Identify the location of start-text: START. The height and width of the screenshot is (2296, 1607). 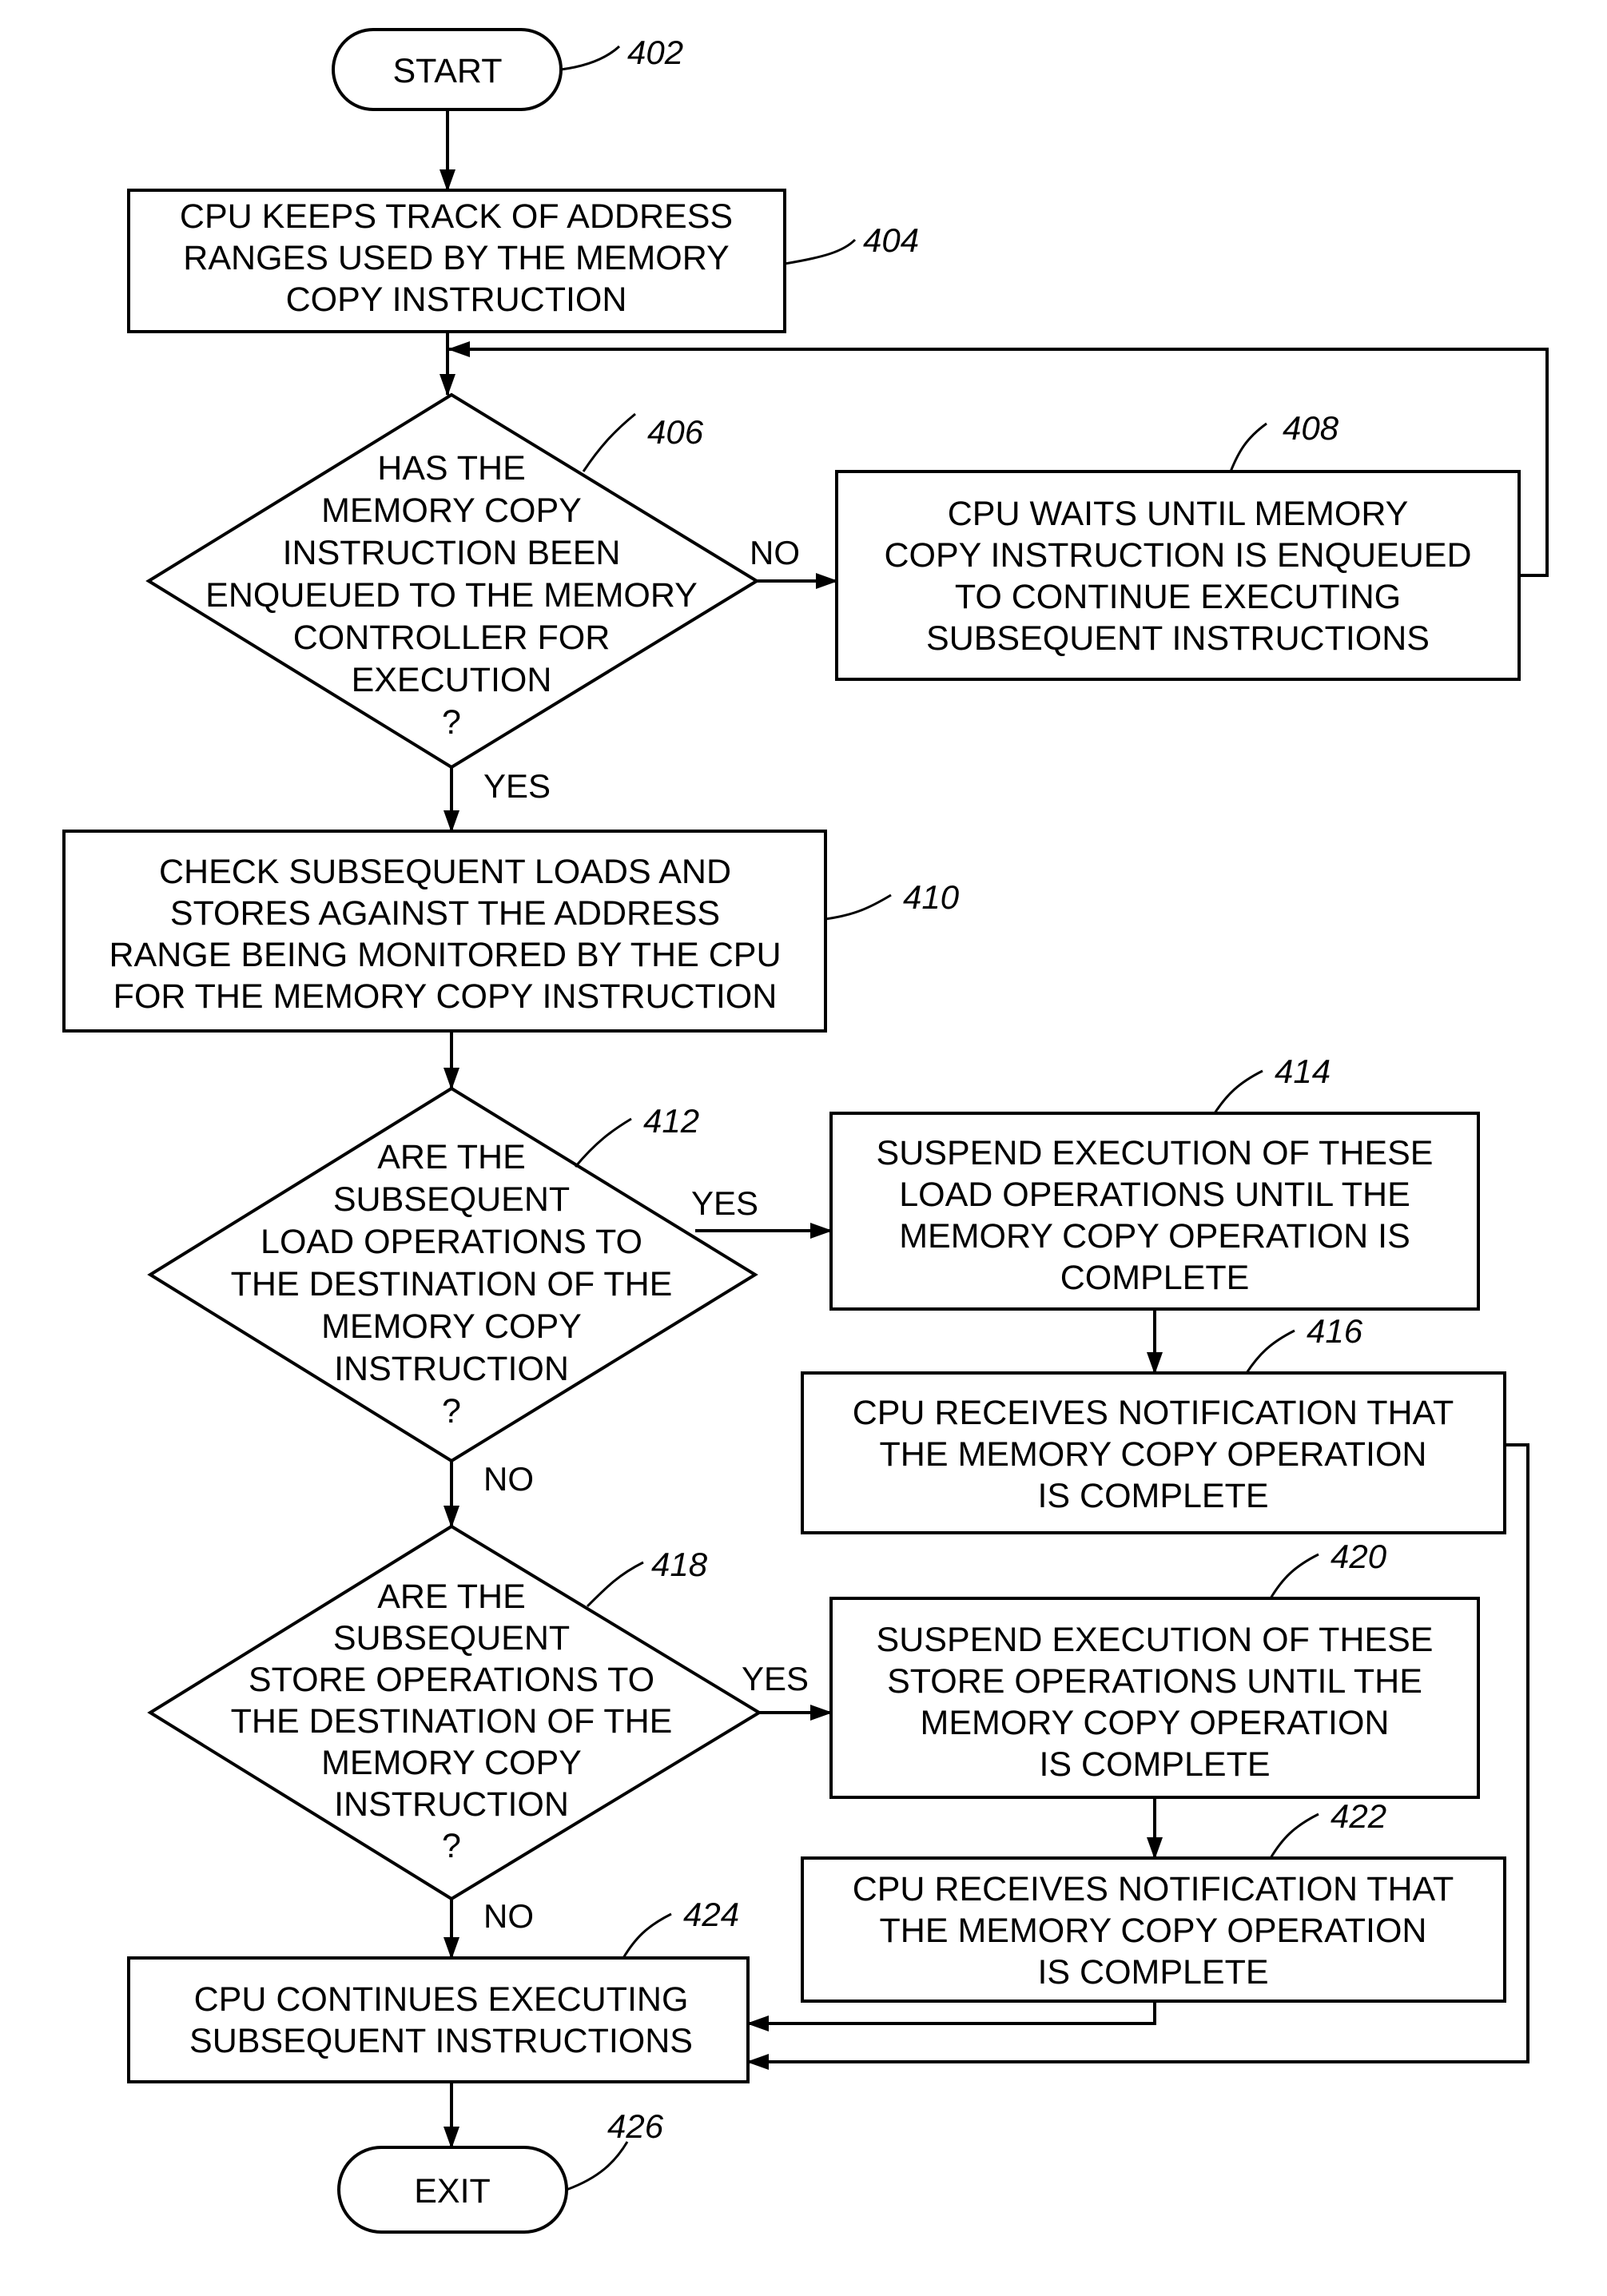
(448, 71).